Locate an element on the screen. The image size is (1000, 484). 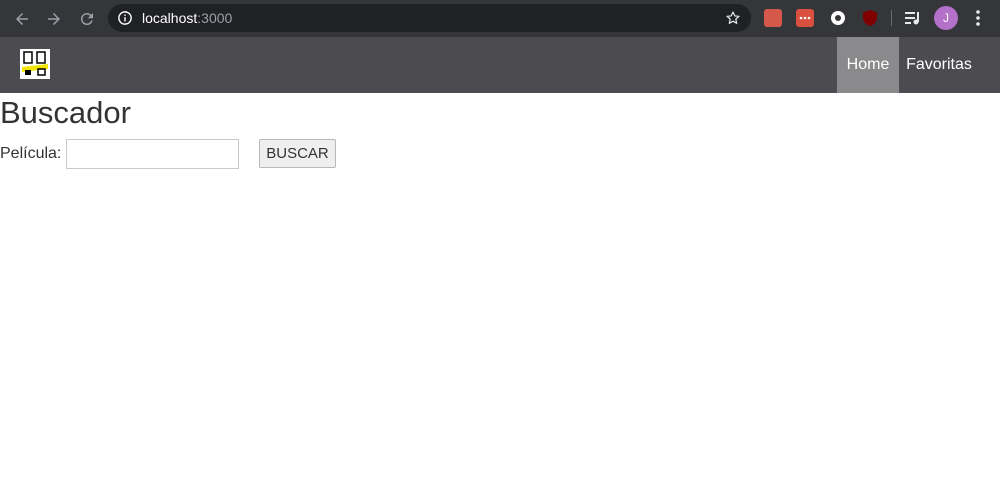
menu-kebab-icon is located at coordinates (978, 18).